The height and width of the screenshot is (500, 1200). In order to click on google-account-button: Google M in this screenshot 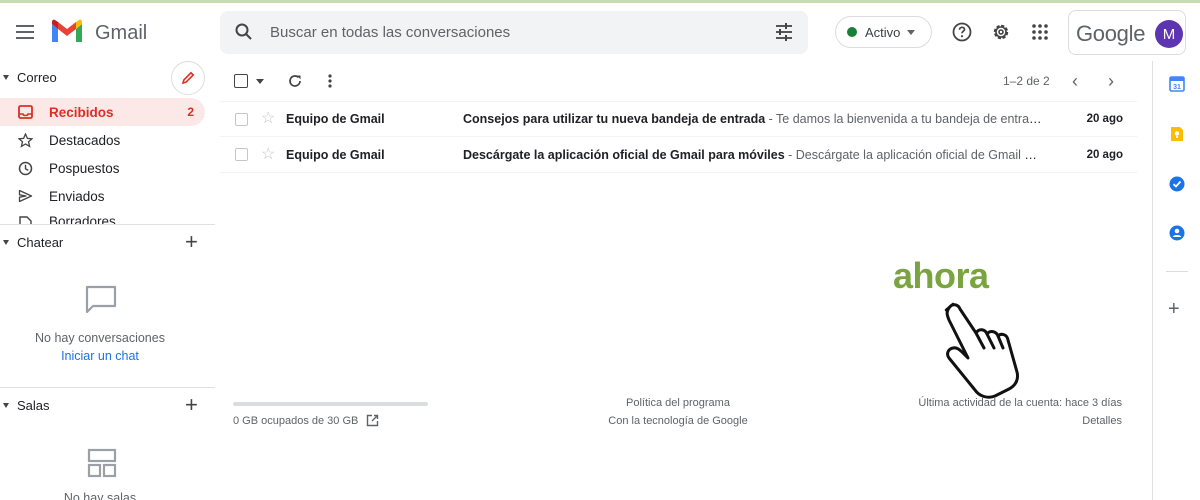, I will do `click(1127, 32)`.